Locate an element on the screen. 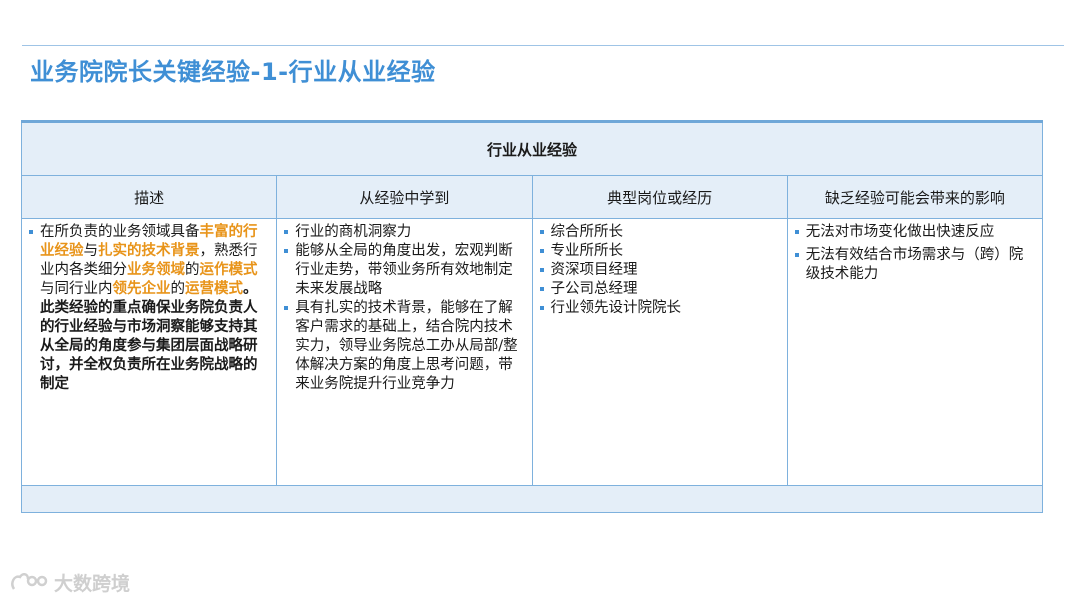 The image size is (1080, 607). highlight-text: 运营模式 is located at coordinates (214, 289).